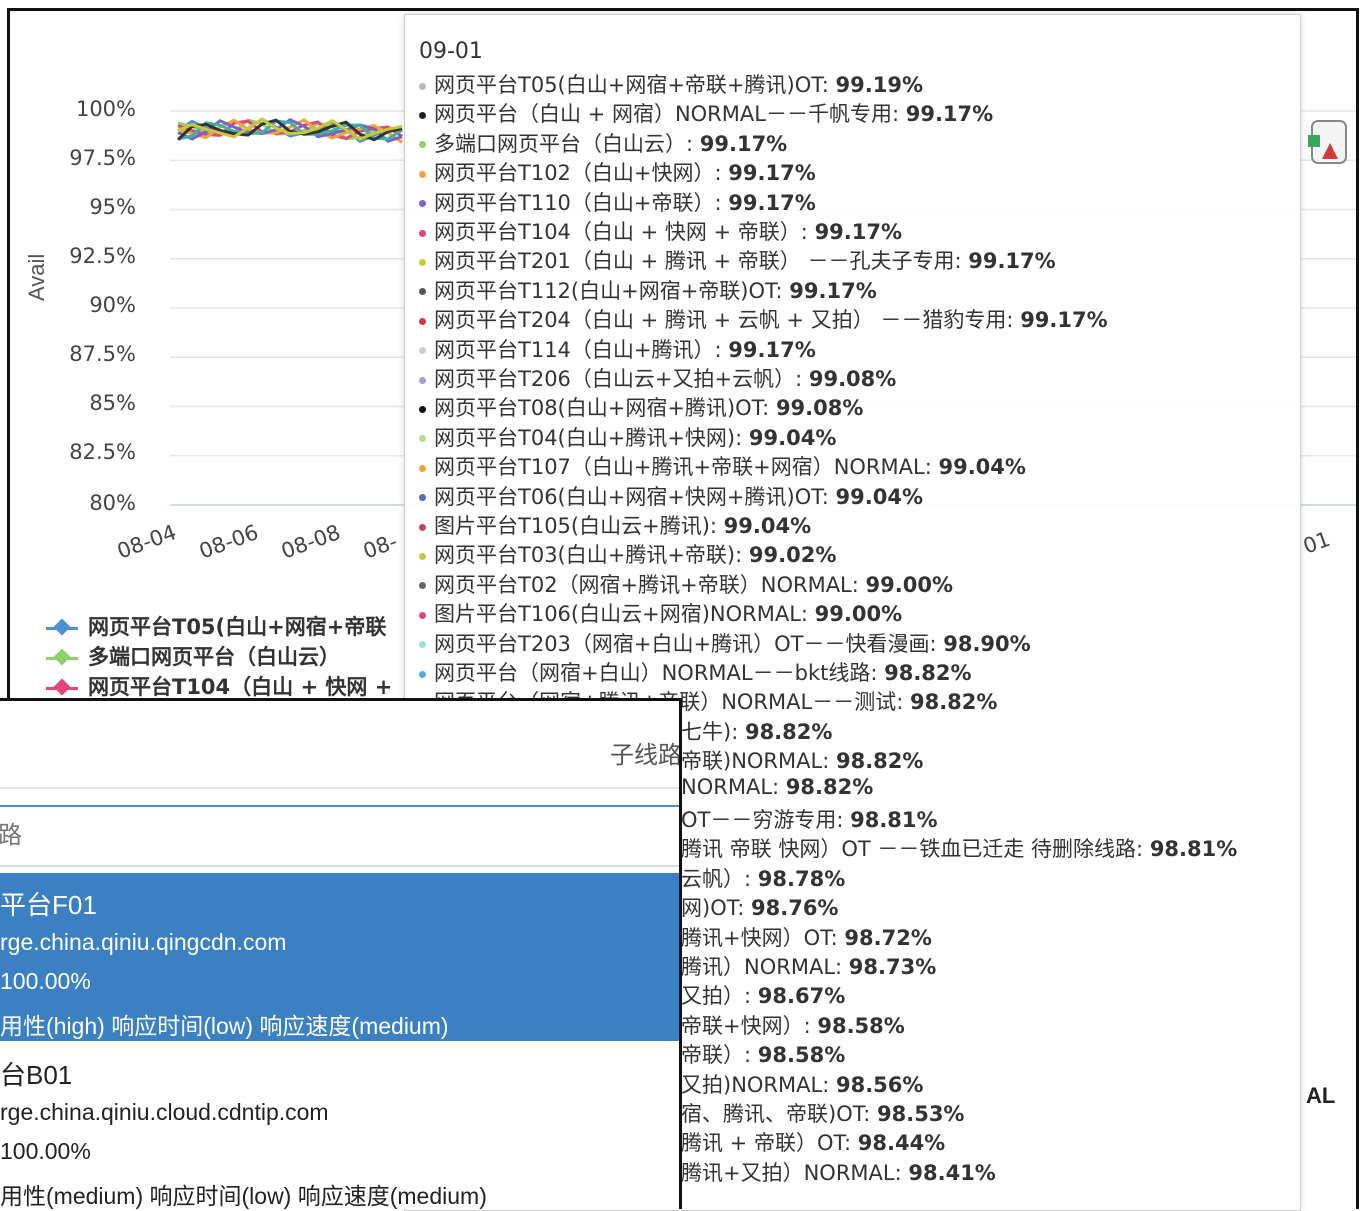 The height and width of the screenshot is (1211, 1367). Describe the element at coordinates (795, 908) in the screenshot. I see `series-value: 98.76%` at that location.